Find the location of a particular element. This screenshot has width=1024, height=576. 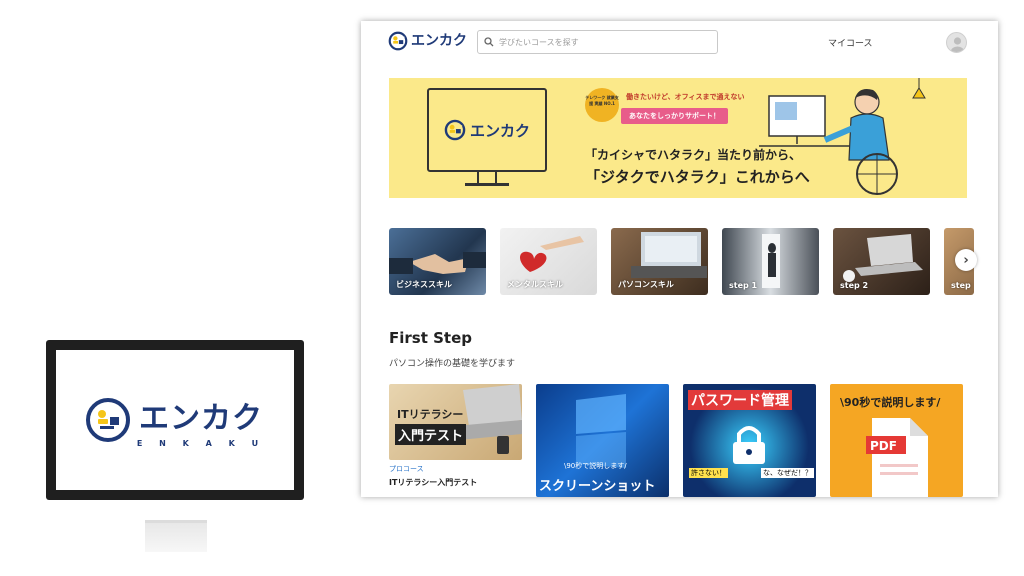

monitor-logo: エンカク E N K A K U is located at coordinates (175, 420).